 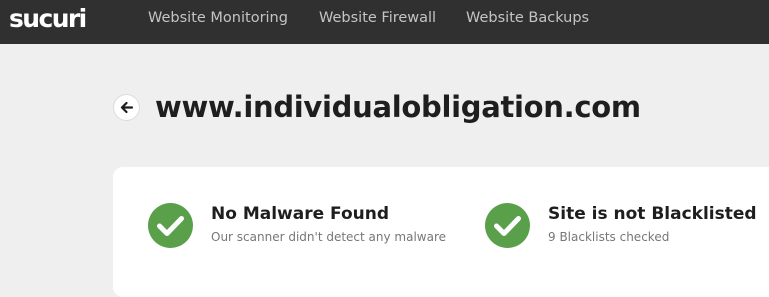 I want to click on page-title-site-url: www.individualobligation.com, so click(x=398, y=107).